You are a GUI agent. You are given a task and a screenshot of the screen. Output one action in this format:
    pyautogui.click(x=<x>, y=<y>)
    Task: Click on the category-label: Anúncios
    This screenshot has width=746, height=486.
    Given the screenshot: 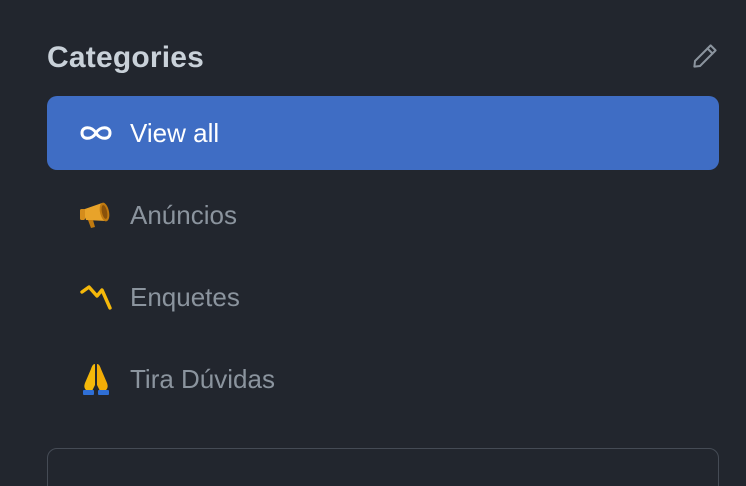 What is the action you would take?
    pyautogui.click(x=183, y=214)
    